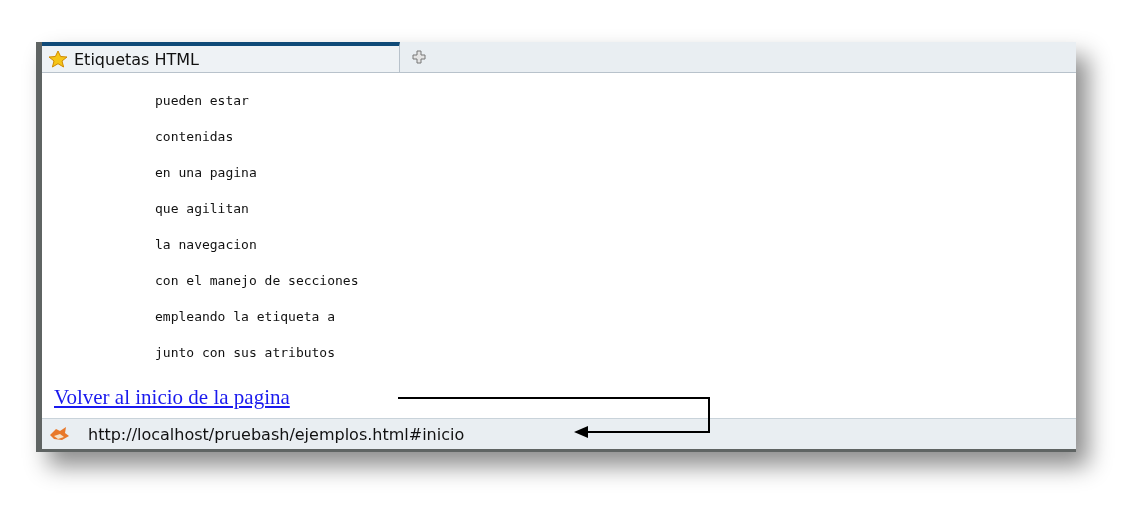  Describe the element at coordinates (257, 281) in the screenshot. I see `text-line: con el manejo de secciones` at that location.